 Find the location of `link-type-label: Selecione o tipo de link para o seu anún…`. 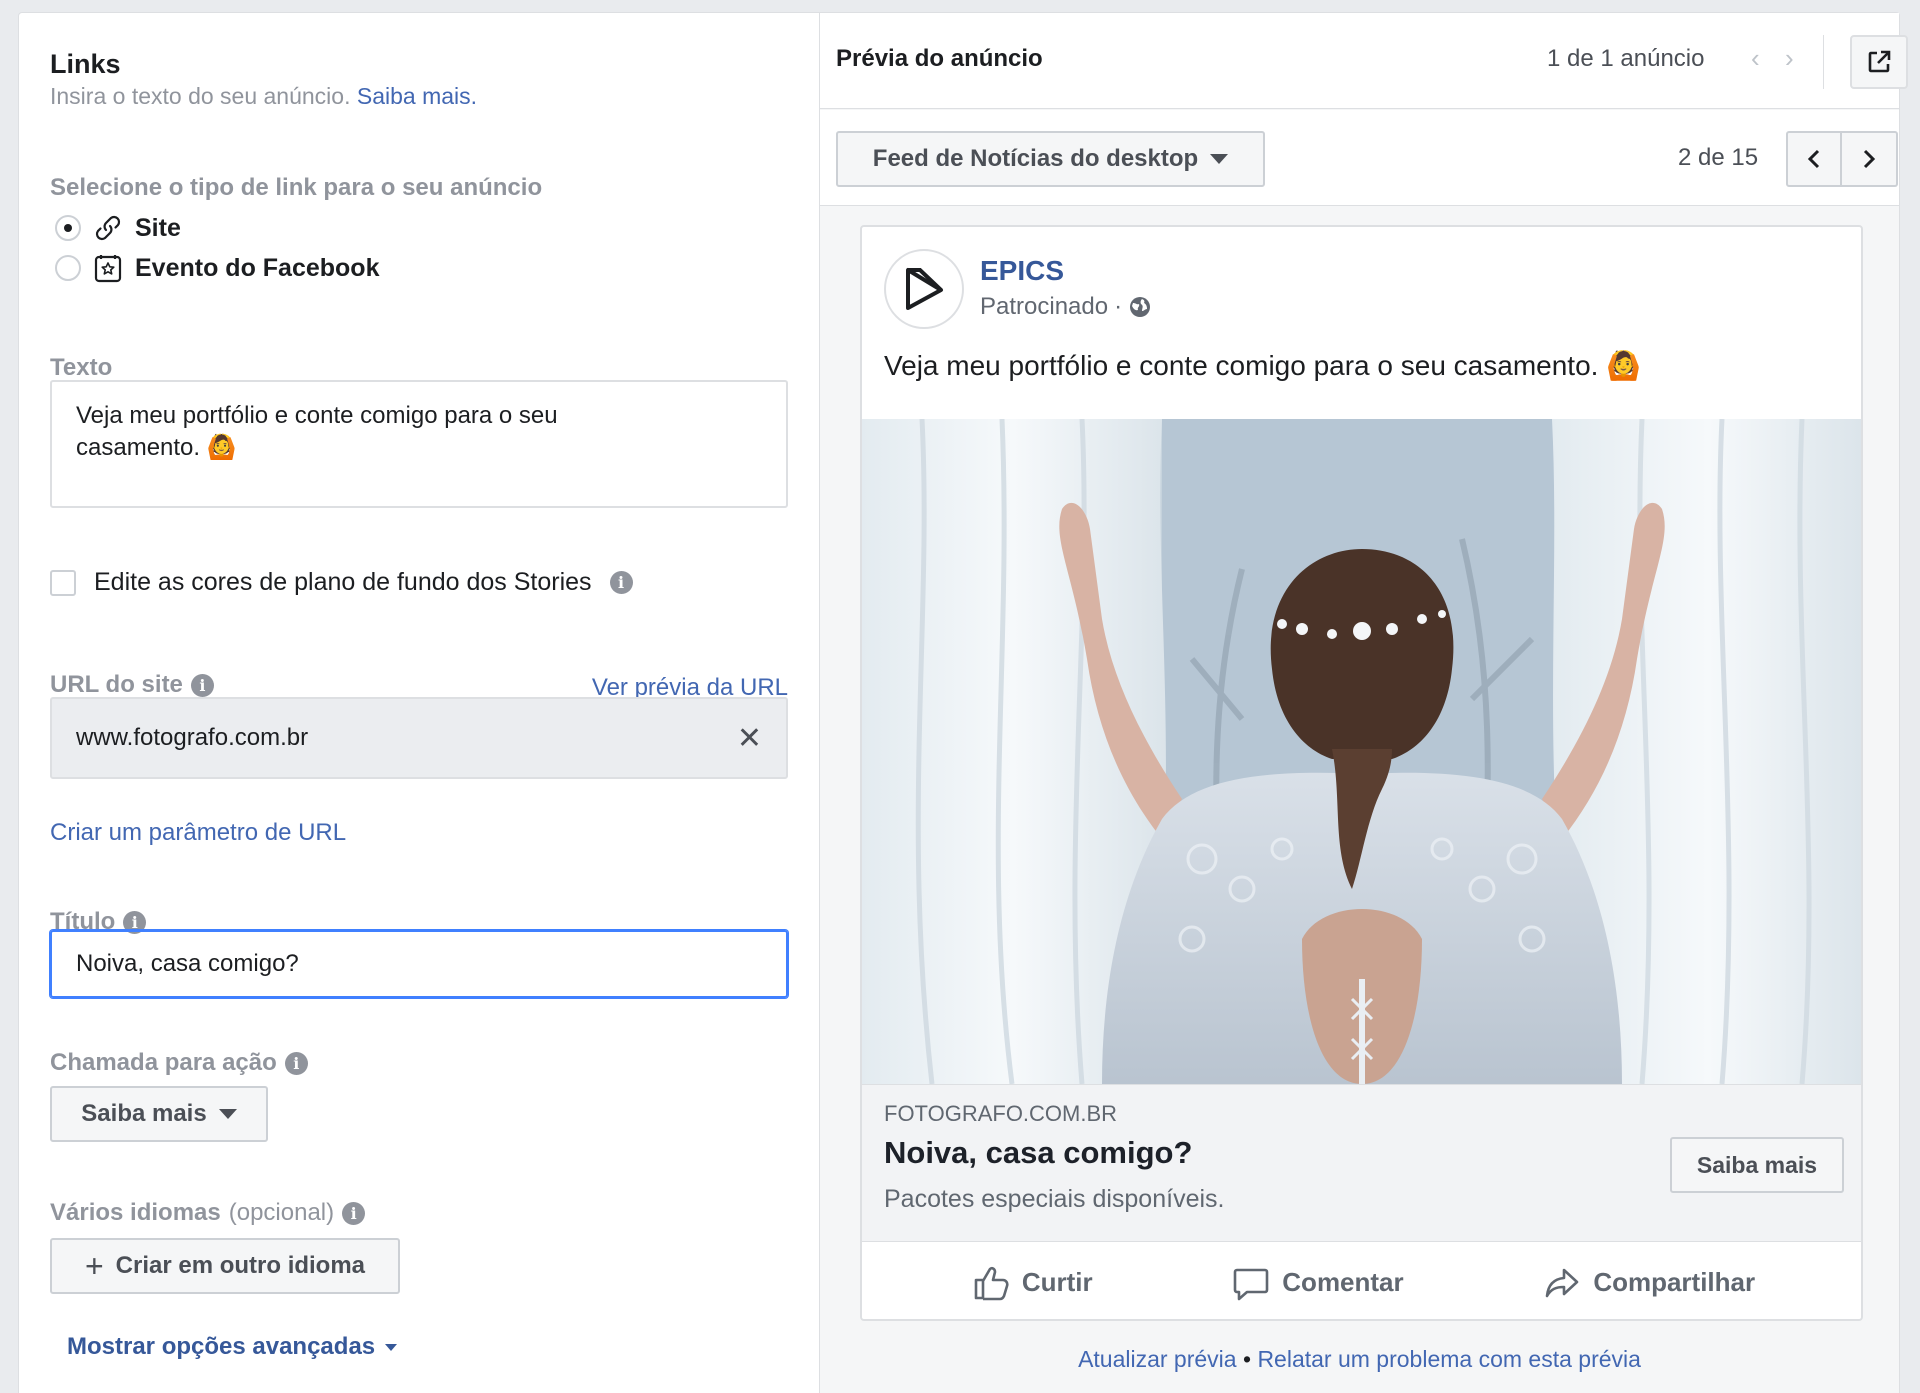

link-type-label: Selecione o tipo de link para o seu anún… is located at coordinates (296, 187).